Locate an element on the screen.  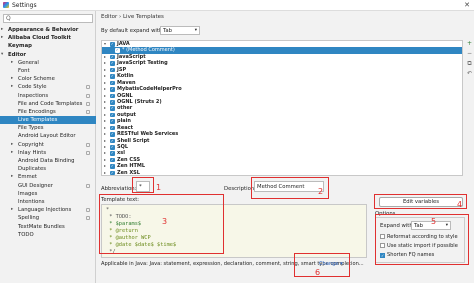
annotation-number-3: 3 is located at coordinates (165, 221).